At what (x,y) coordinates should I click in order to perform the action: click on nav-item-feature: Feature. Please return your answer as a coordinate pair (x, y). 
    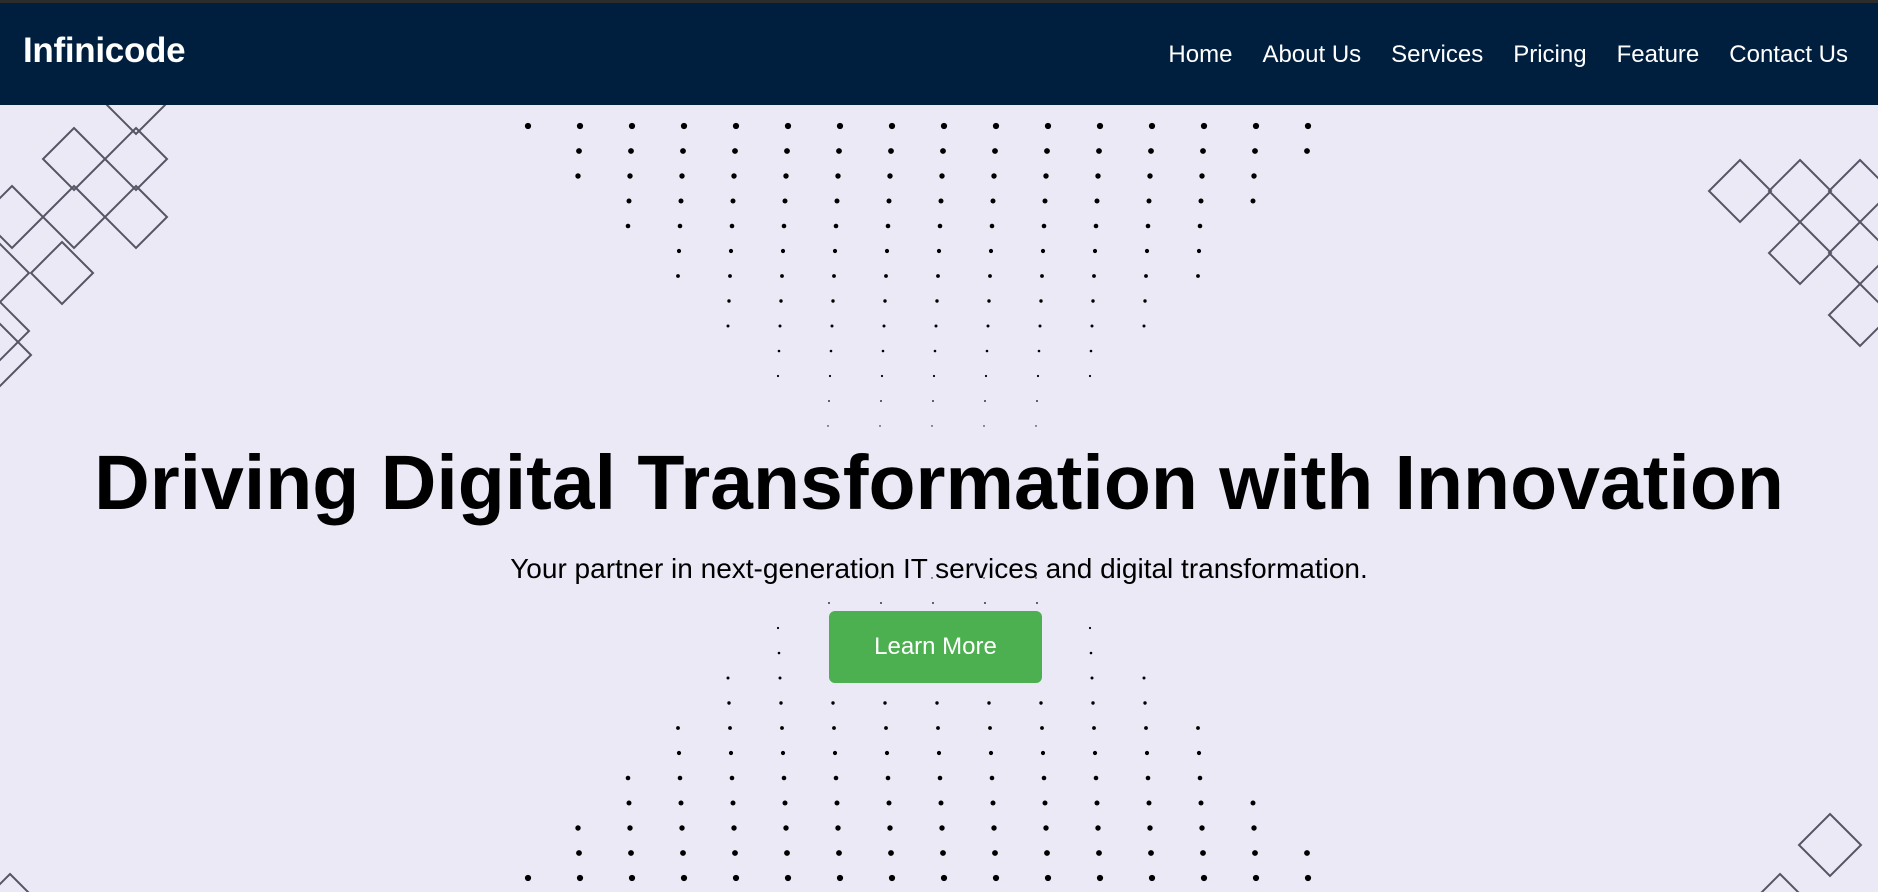
    Looking at the image, I should click on (1658, 55).